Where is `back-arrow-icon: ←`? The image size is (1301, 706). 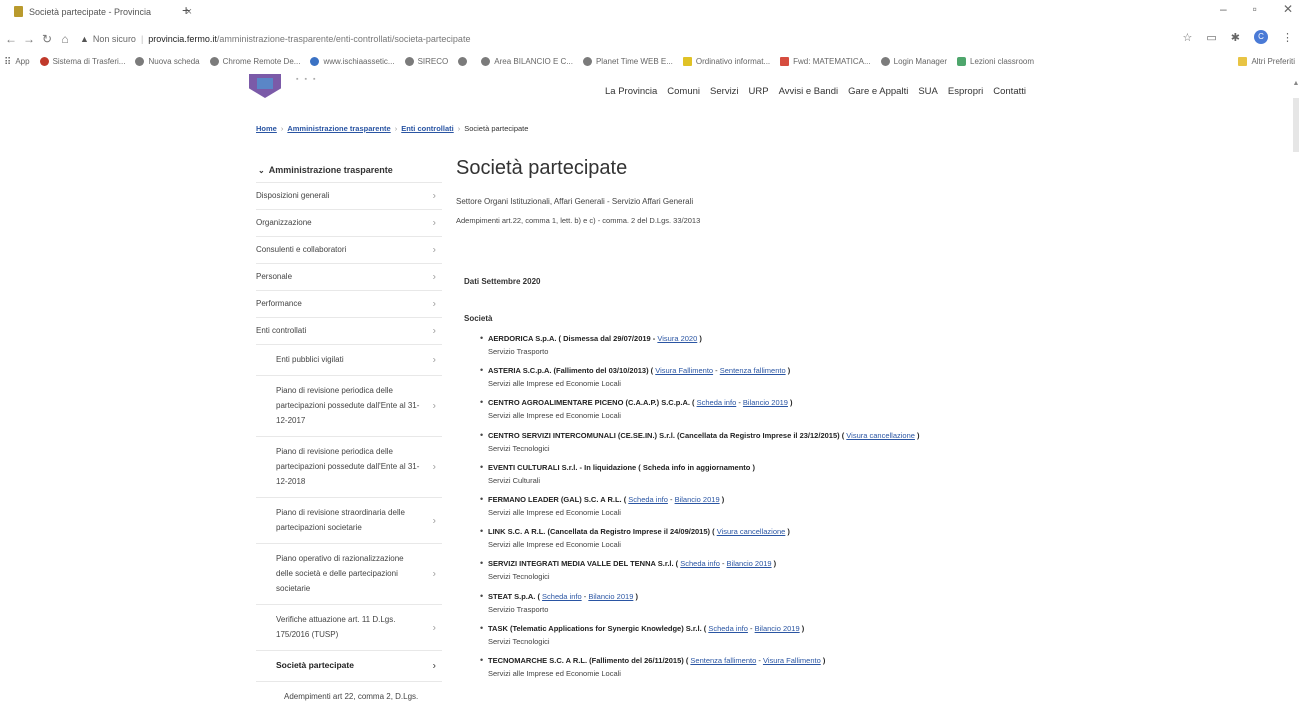
back-arrow-icon: ← is located at coordinates (11, 39).